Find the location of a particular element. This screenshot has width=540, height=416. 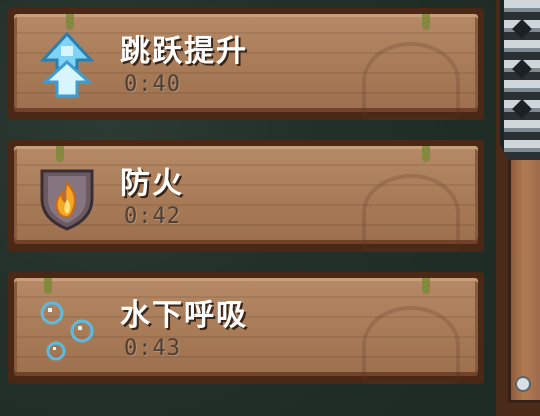

effect-name: 防火 is located at coordinates (152, 183).